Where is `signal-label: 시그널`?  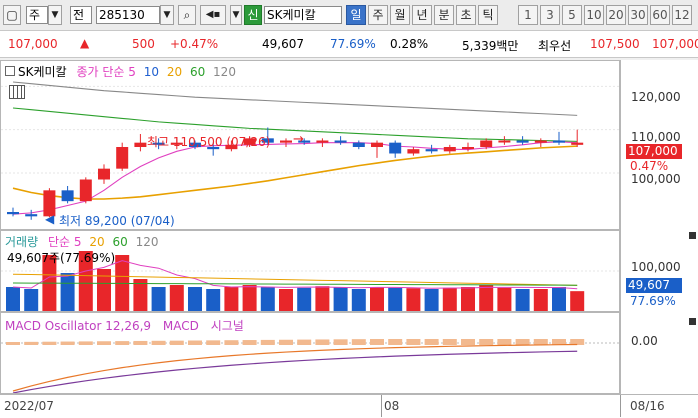
signal-label: 시그널 is located at coordinates (227, 326).